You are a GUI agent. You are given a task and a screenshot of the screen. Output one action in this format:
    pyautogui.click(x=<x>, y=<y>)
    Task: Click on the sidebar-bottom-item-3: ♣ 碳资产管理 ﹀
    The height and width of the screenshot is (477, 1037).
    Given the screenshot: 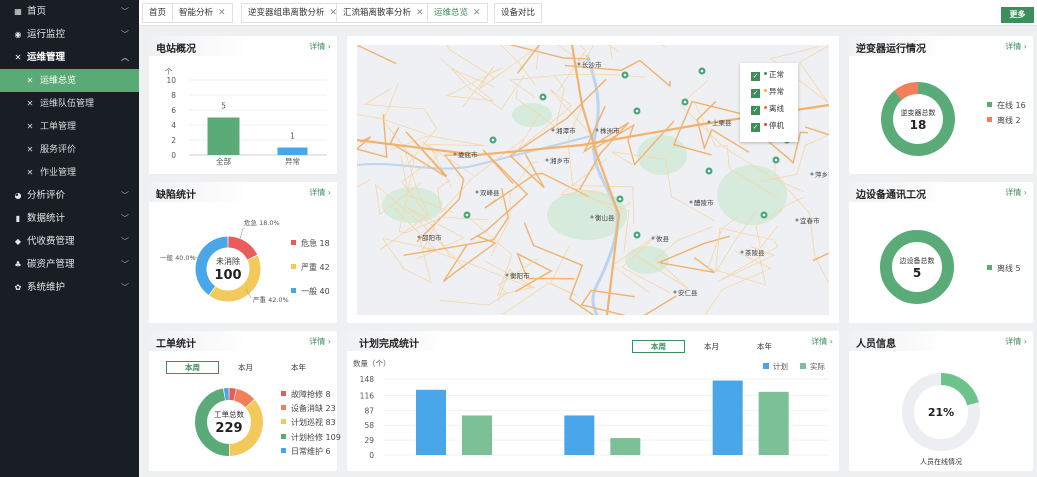 What is the action you would take?
    pyautogui.click(x=69, y=264)
    